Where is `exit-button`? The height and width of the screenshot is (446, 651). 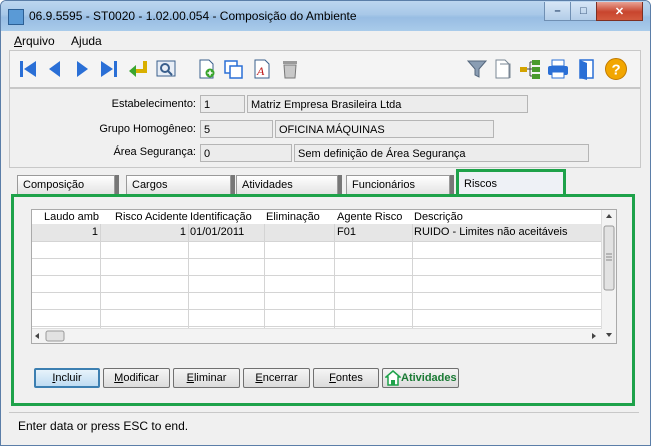
exit-button is located at coordinates (586, 69).